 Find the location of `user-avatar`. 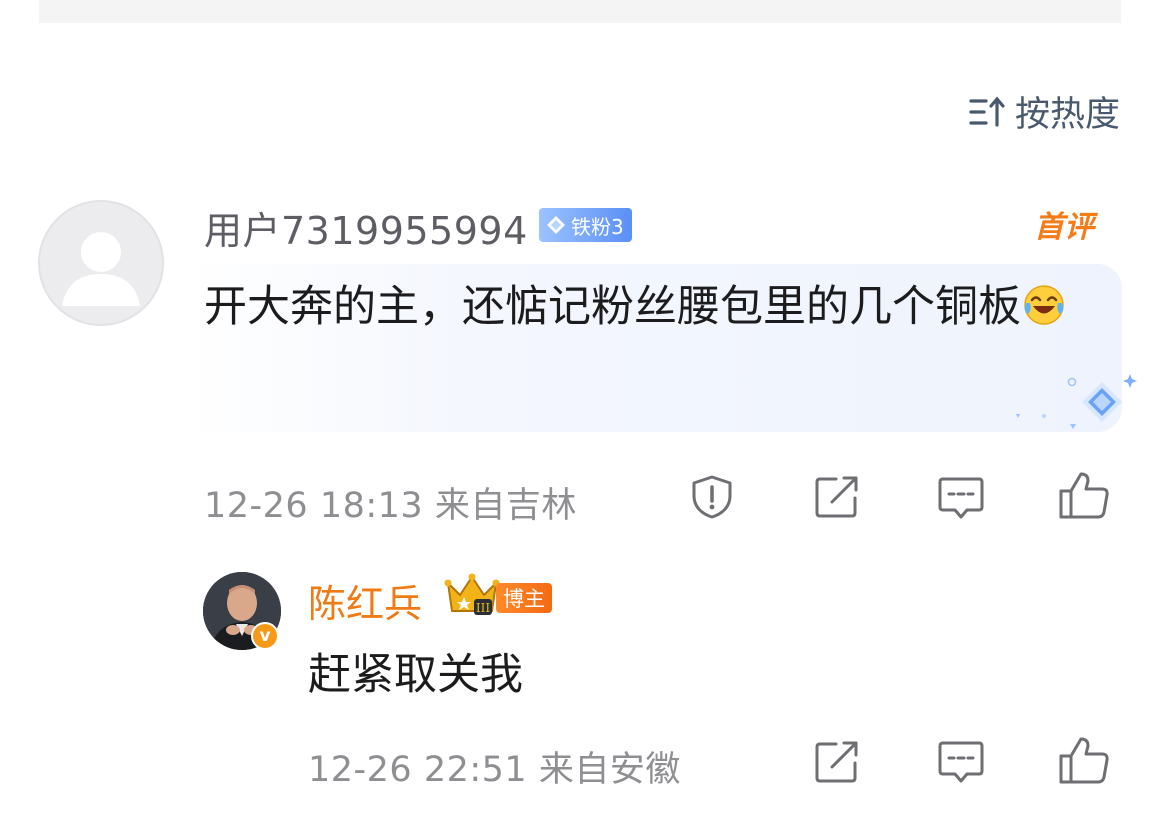

user-avatar is located at coordinates (101, 263).